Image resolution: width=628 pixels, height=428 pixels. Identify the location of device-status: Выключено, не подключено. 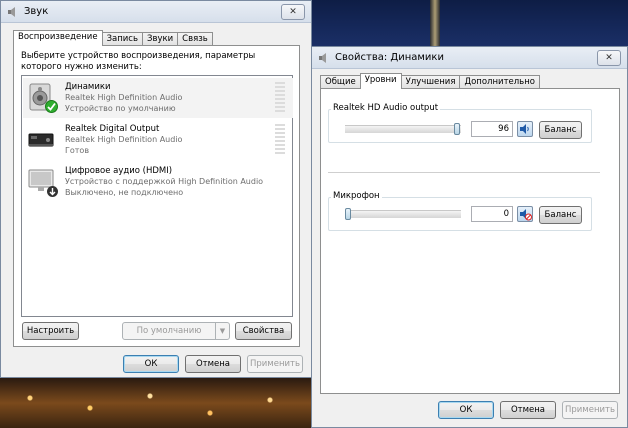
(124, 192).